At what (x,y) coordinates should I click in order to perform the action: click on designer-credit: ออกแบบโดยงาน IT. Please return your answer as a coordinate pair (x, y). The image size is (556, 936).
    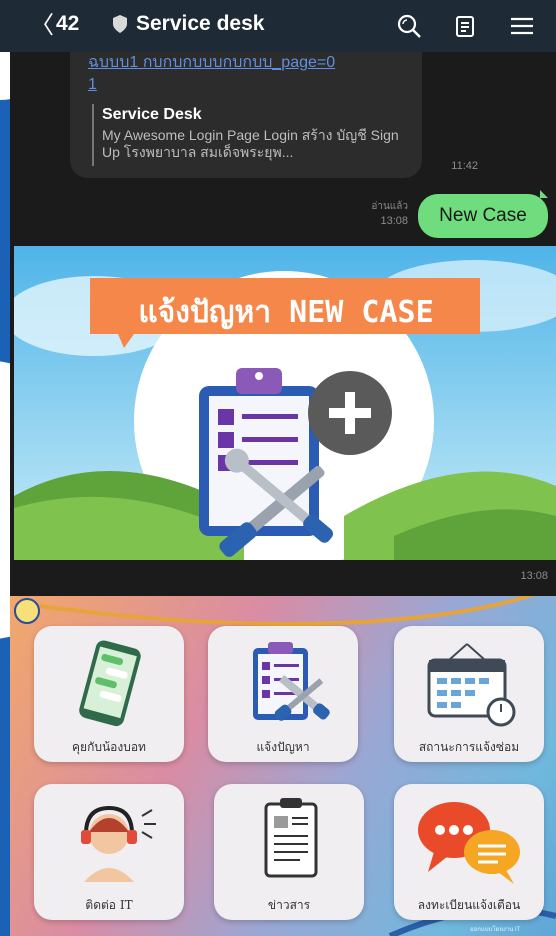
    Looking at the image, I should click on (495, 930).